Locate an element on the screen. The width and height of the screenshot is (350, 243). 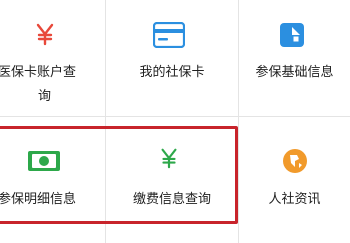
tile-medical-card-balance: 医保卡账户查 询 is located at coordinates (52, 58).